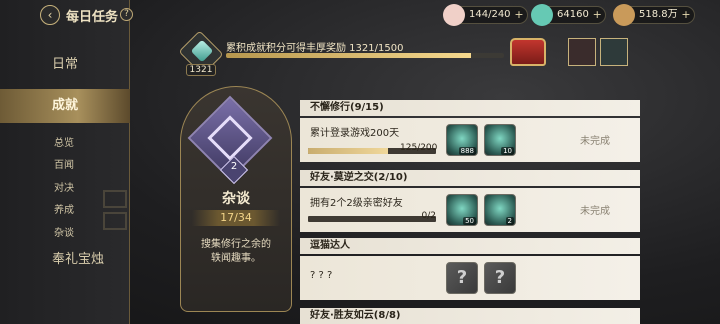  I want to click on sidebar-subitem-misc: 杂谈, so click(64, 231).